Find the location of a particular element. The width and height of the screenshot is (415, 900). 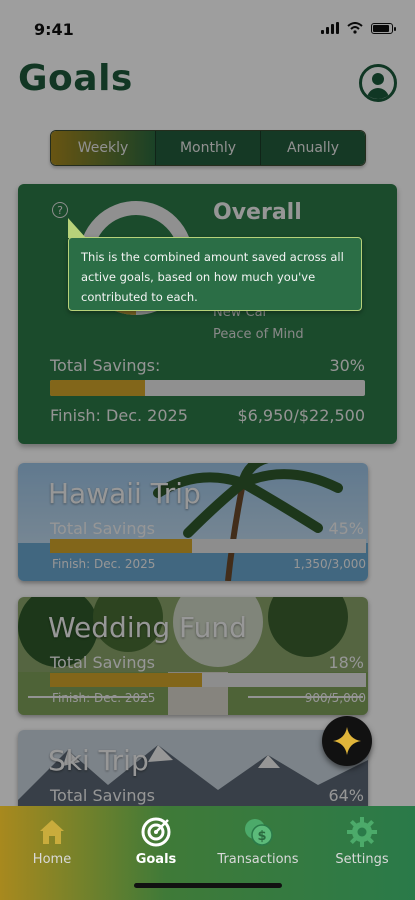

overall-progress-bar is located at coordinates (207, 388).